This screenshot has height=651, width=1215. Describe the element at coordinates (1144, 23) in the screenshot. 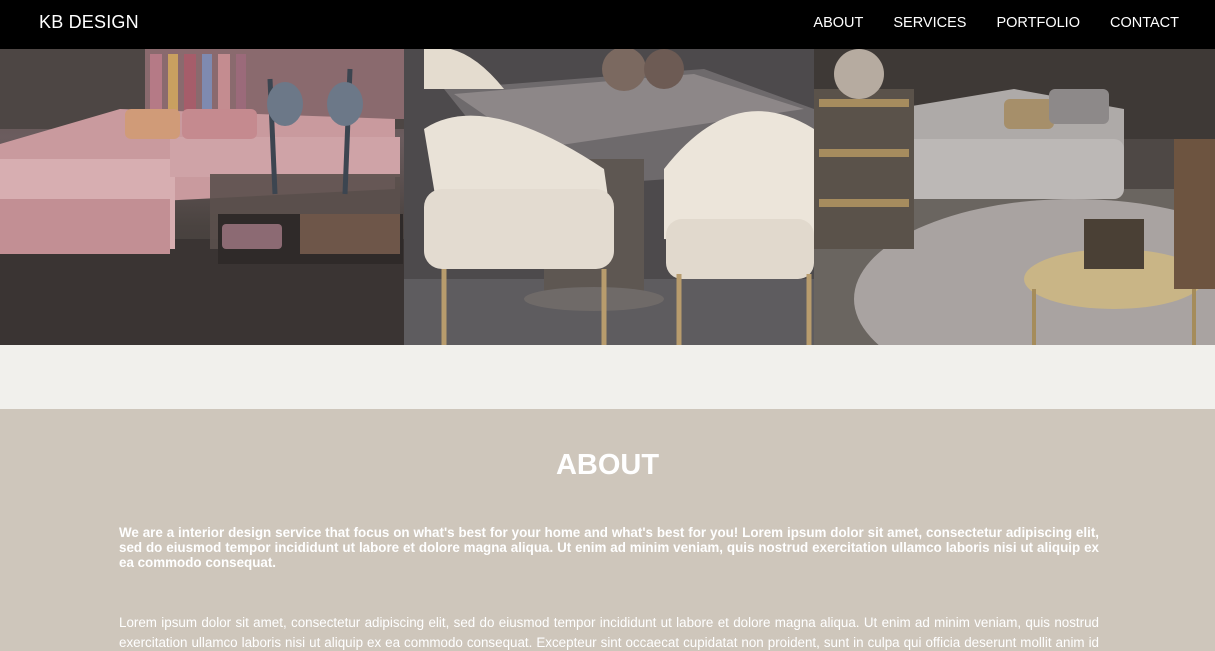

I see `nav-link-contact: CONTACT` at that location.